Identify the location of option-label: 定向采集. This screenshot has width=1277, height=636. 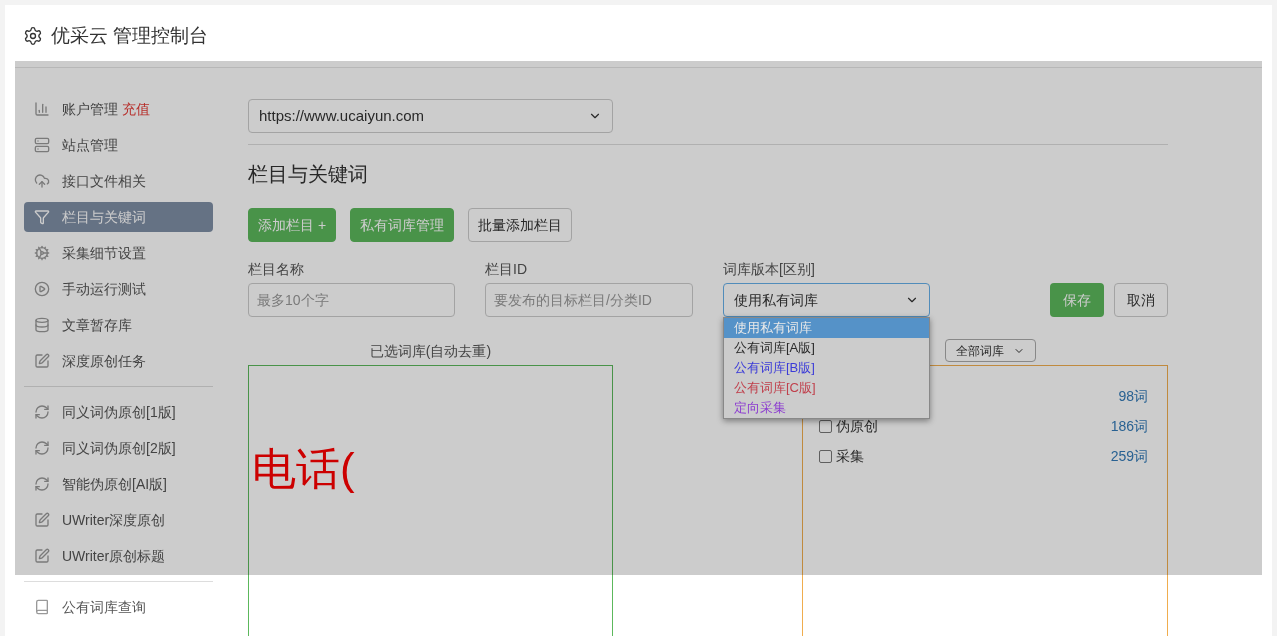
(760, 407).